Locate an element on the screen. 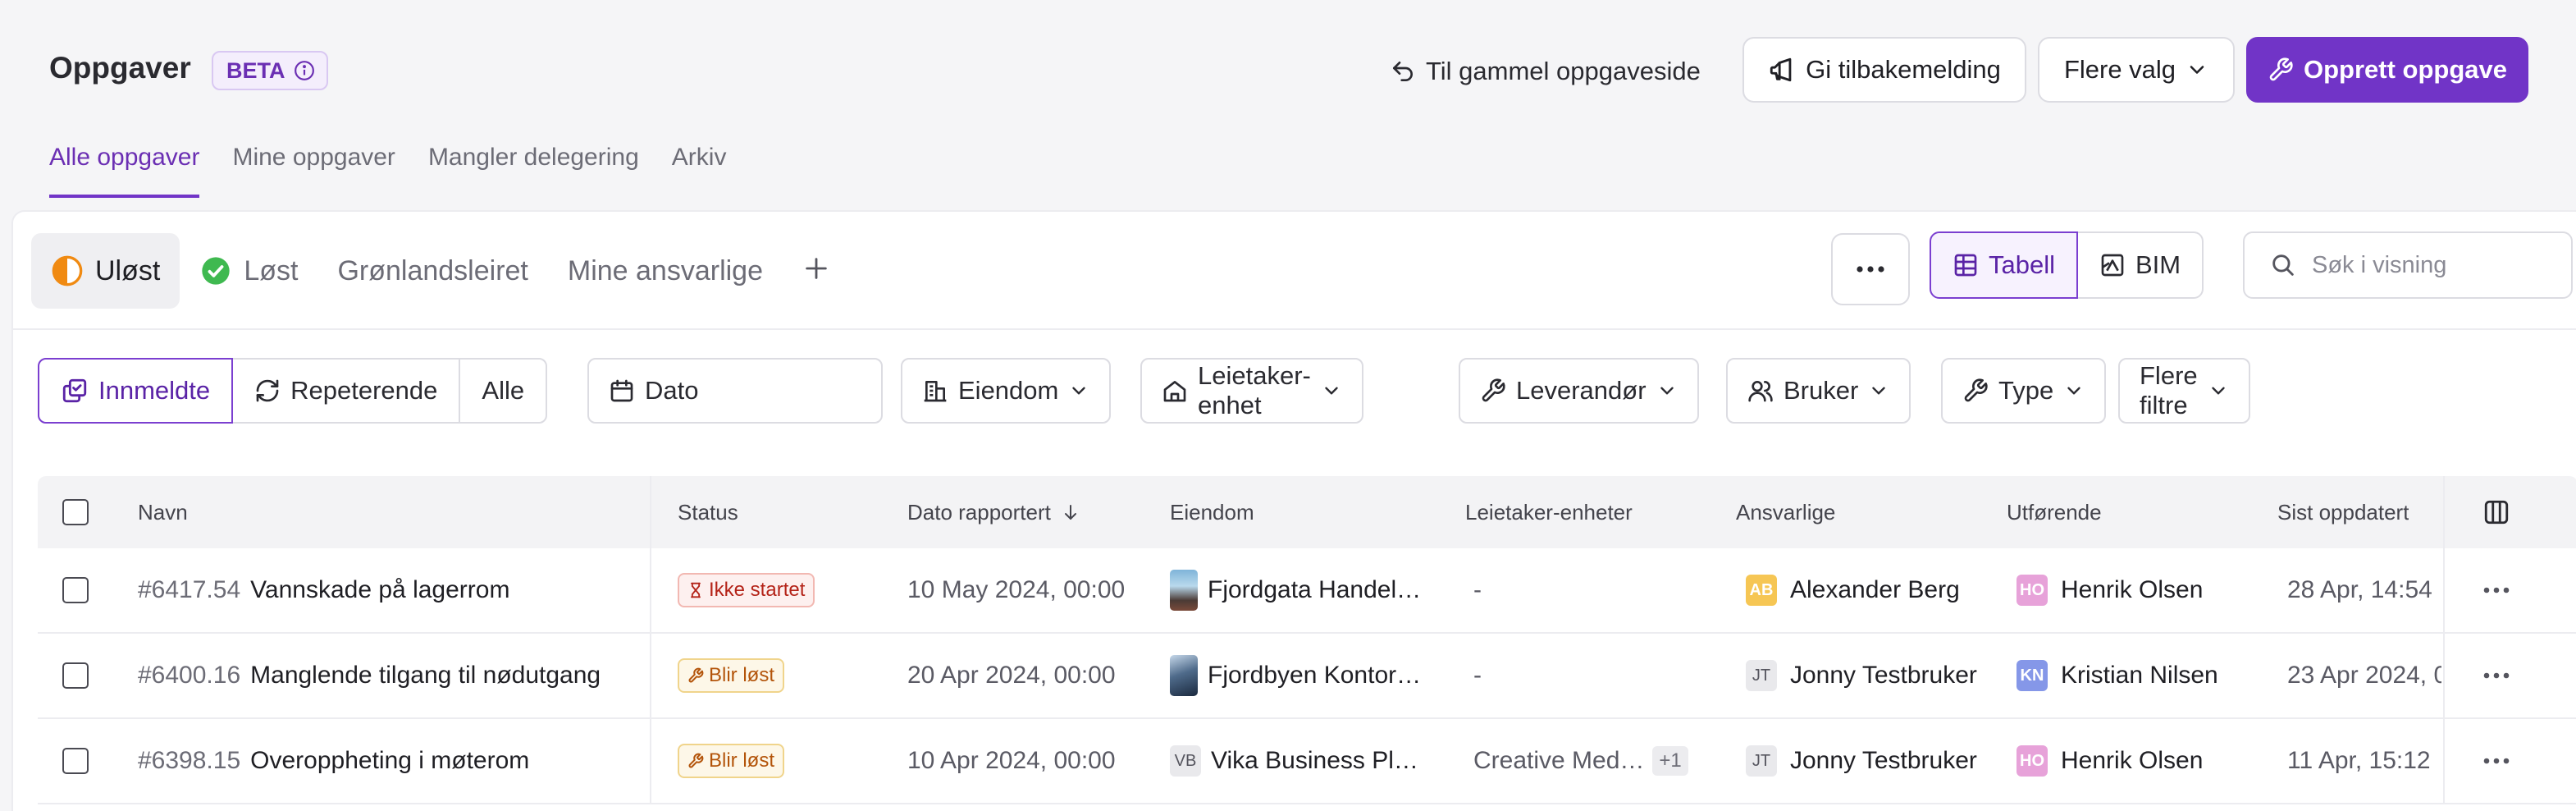 Image resolution: width=2576 pixels, height=811 pixels. view-gronlandsleiret: Grønlandsleiret is located at coordinates (432, 271).